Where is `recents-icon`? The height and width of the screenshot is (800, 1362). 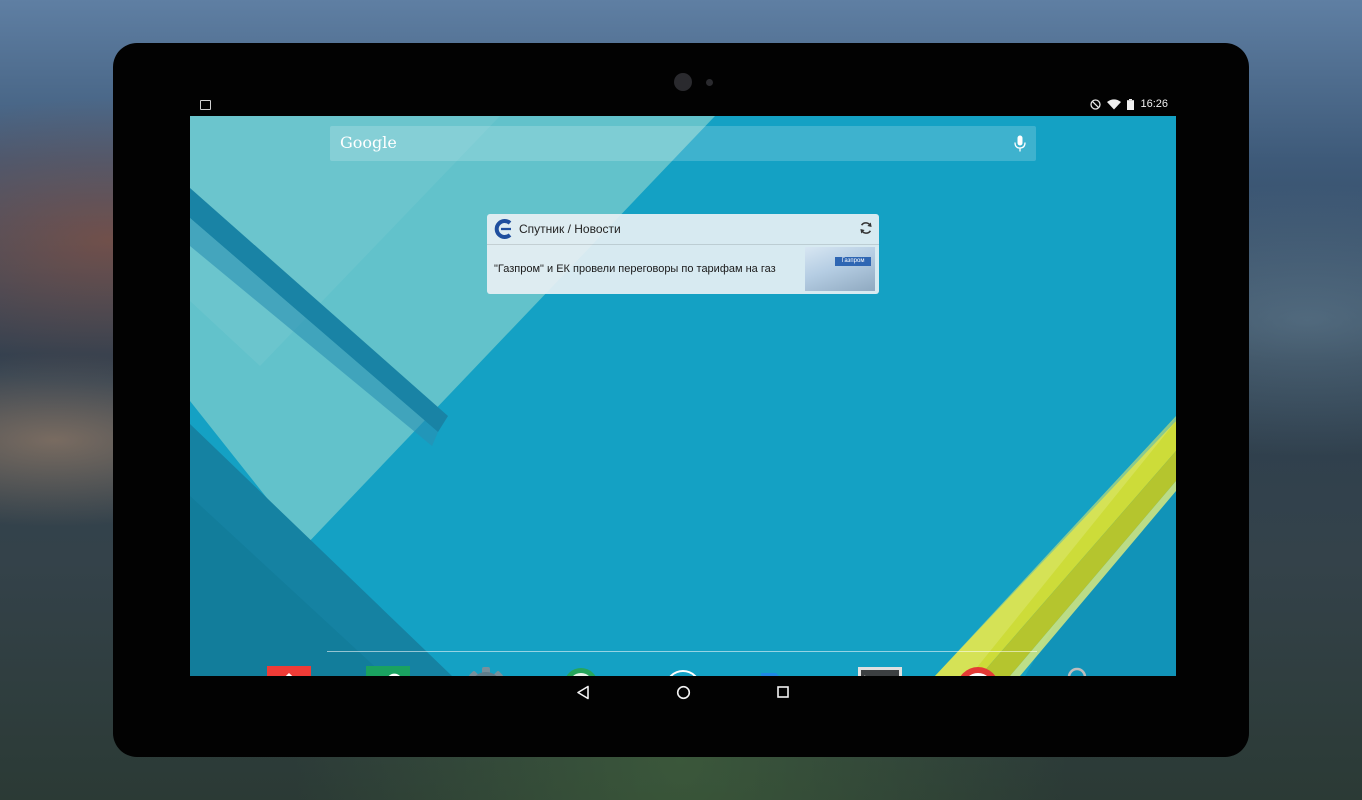 recents-icon is located at coordinates (783, 692).